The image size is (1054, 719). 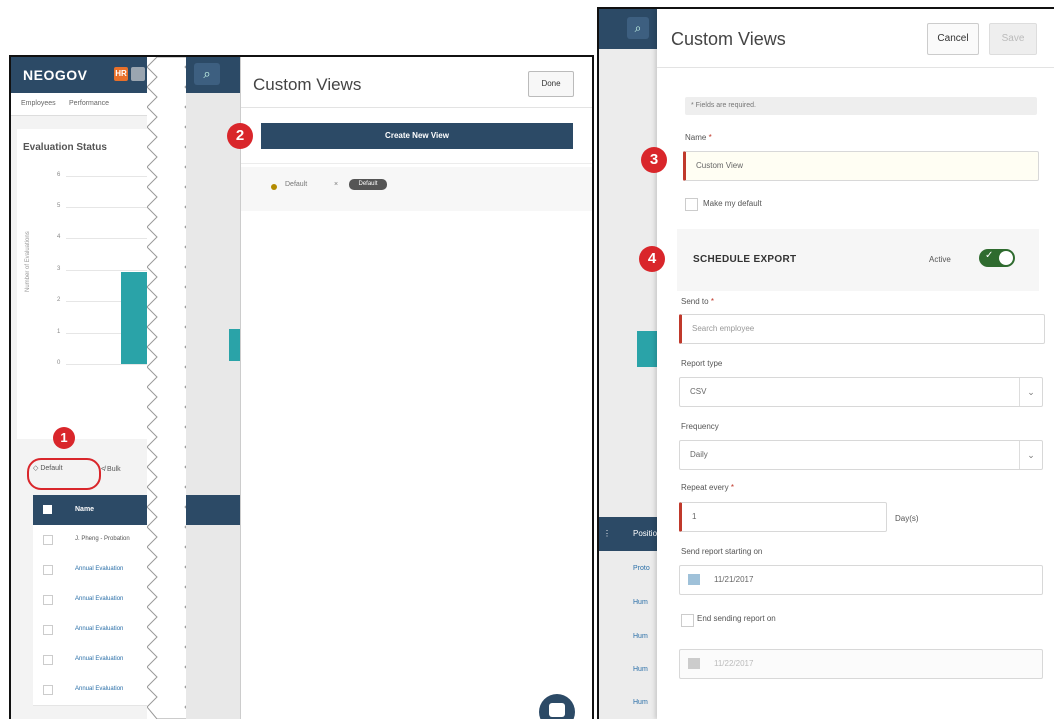 What do you see at coordinates (551, 84) in the screenshot?
I see `done-button: Done` at bounding box center [551, 84].